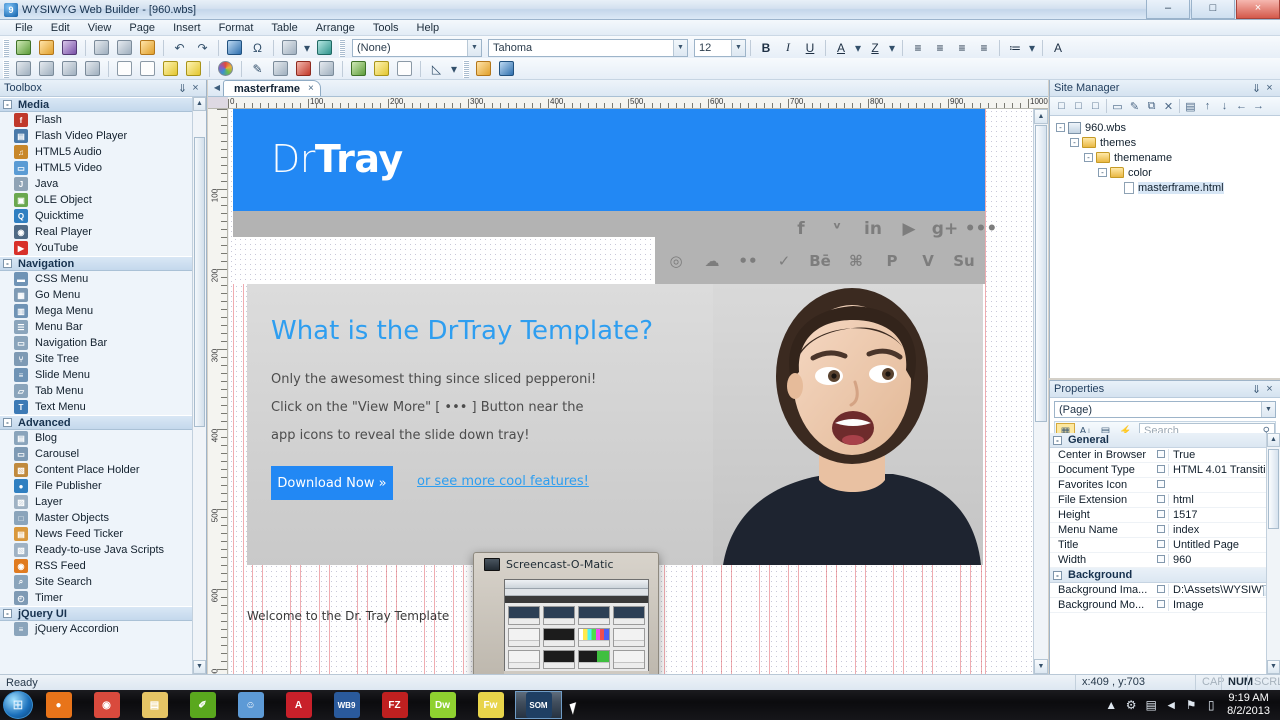 This screenshot has height=720, width=1280. What do you see at coordinates (1058, 47) in the screenshot?
I see `clear-formatting-button: A` at bounding box center [1058, 47].